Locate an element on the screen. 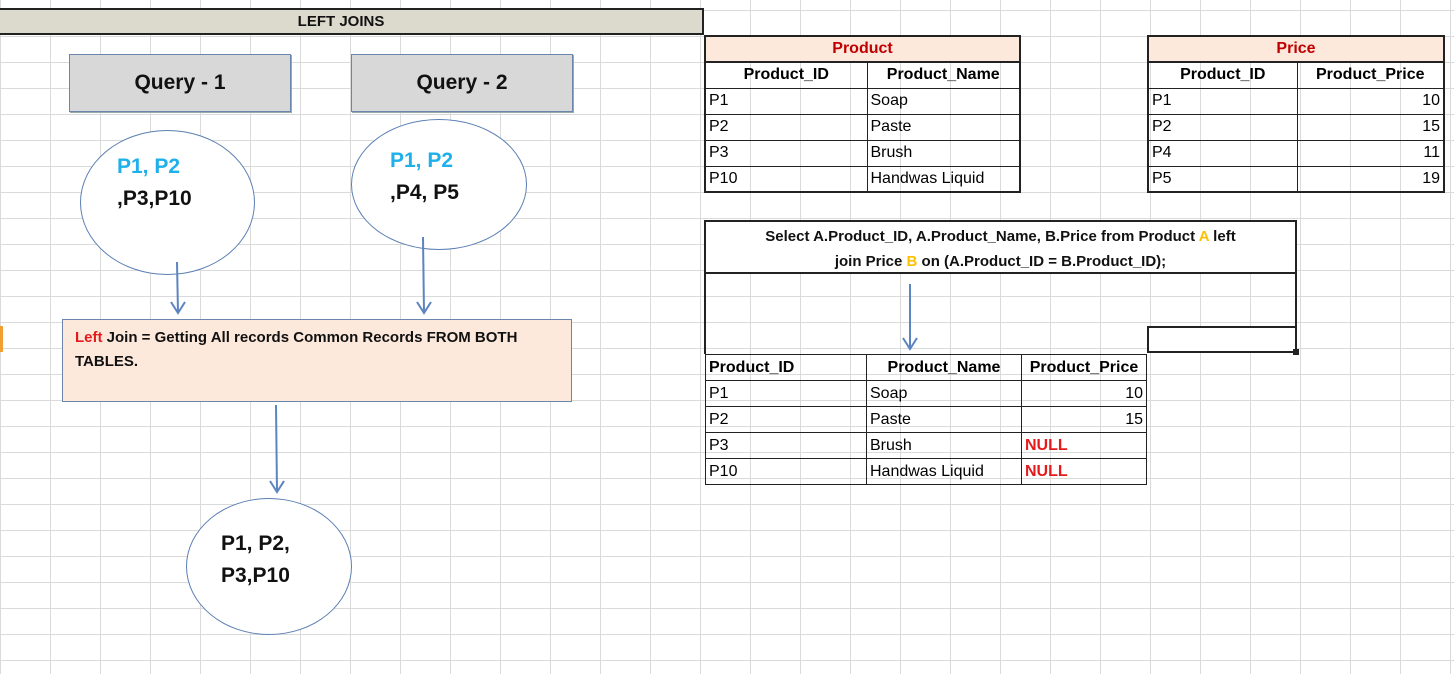 The width and height of the screenshot is (1454, 674). table-row: P2 Paste 15 is located at coordinates (926, 419).